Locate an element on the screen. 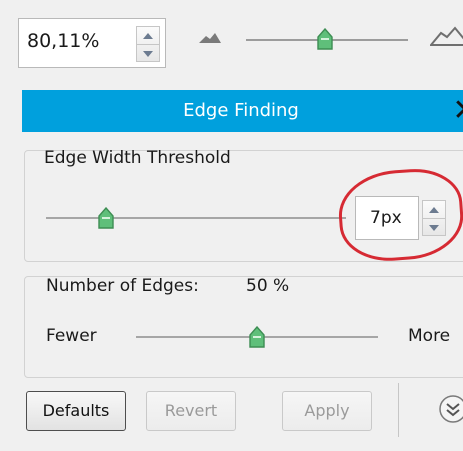 Image resolution: width=463 pixels, height=451 pixels. apply-button: Apply is located at coordinates (327, 411).